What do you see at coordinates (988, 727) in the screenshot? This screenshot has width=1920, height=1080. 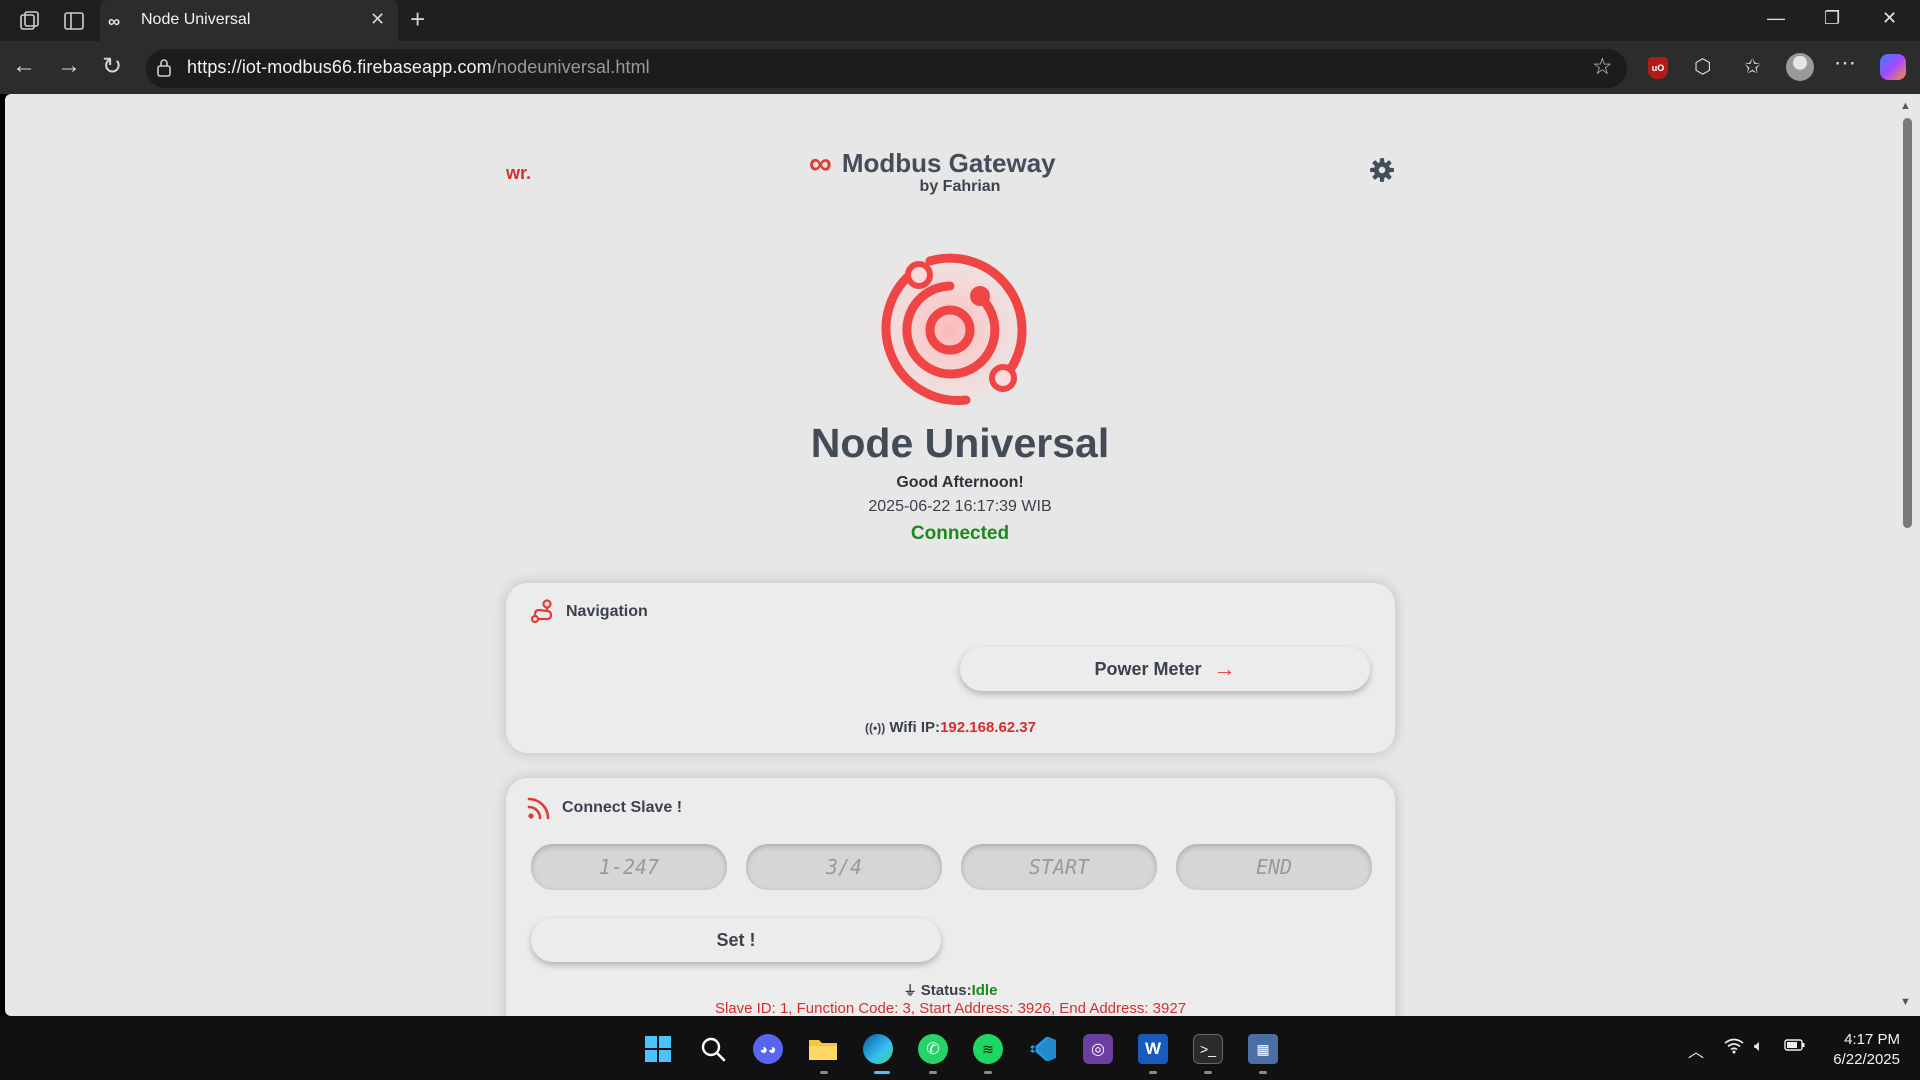 I see `wifi-ip-value: 192.168.62.37` at bounding box center [988, 727].